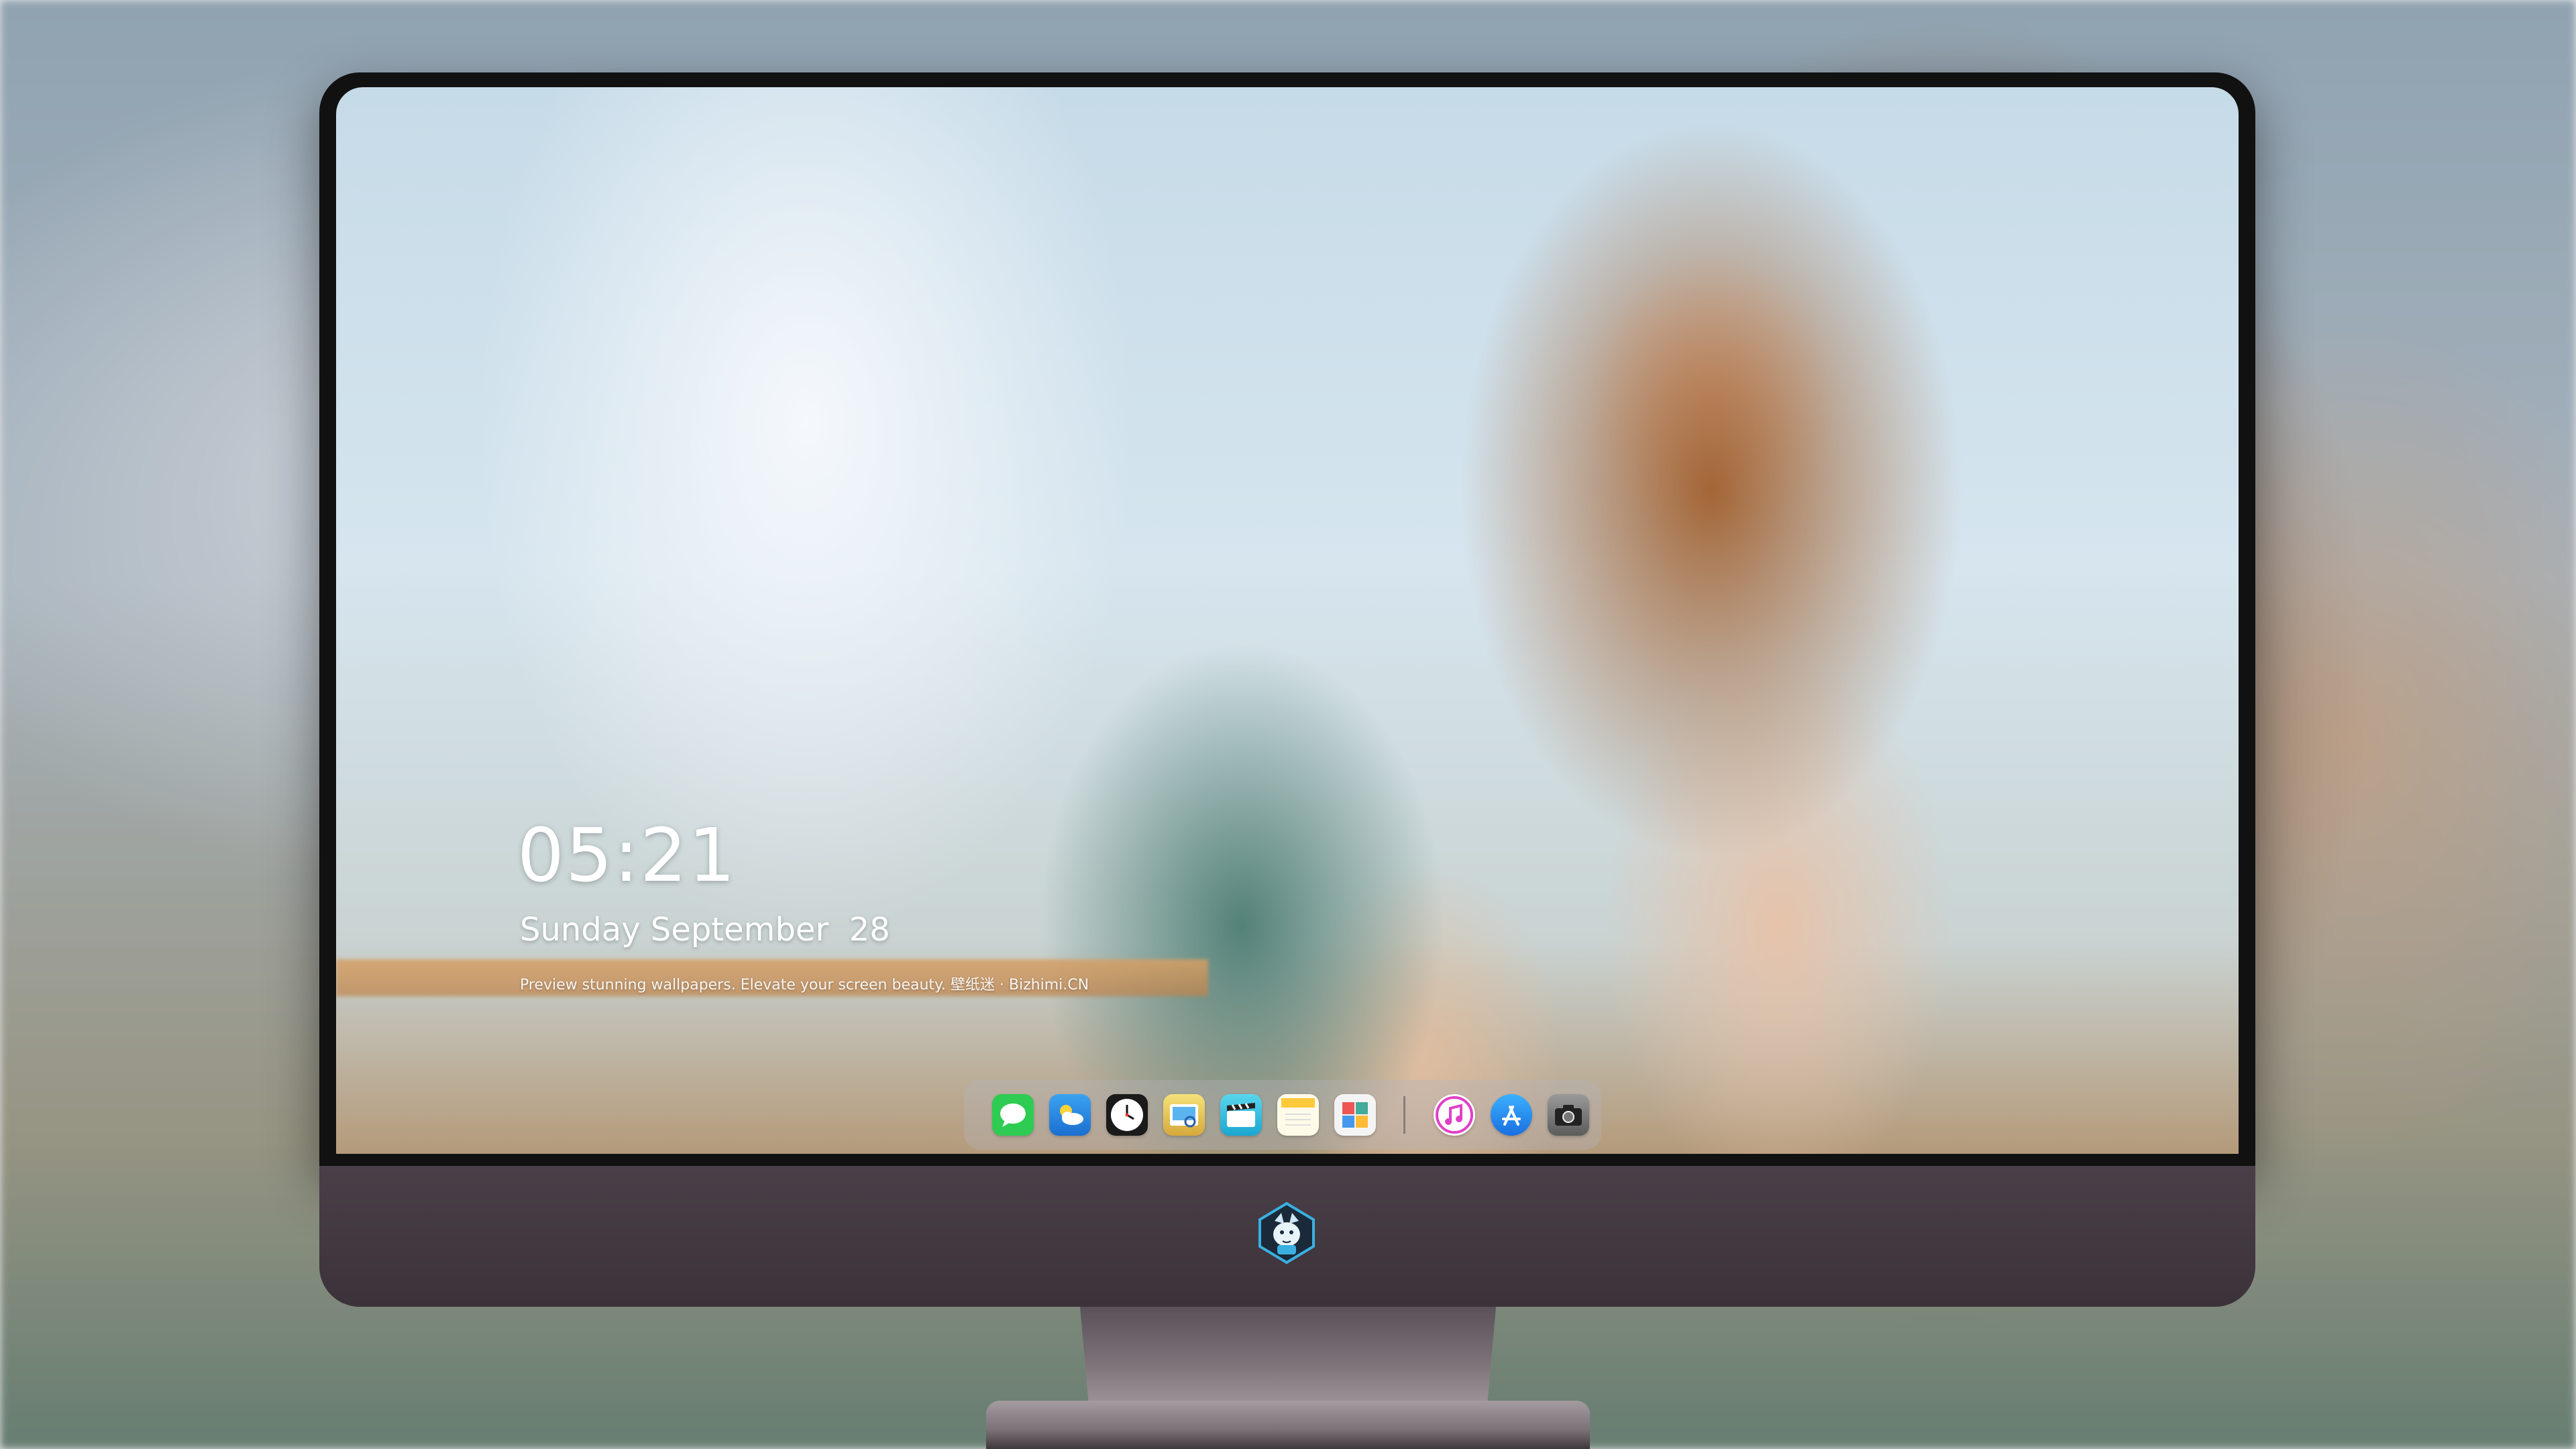  I want to click on app-store-icon, so click(1511, 1115).